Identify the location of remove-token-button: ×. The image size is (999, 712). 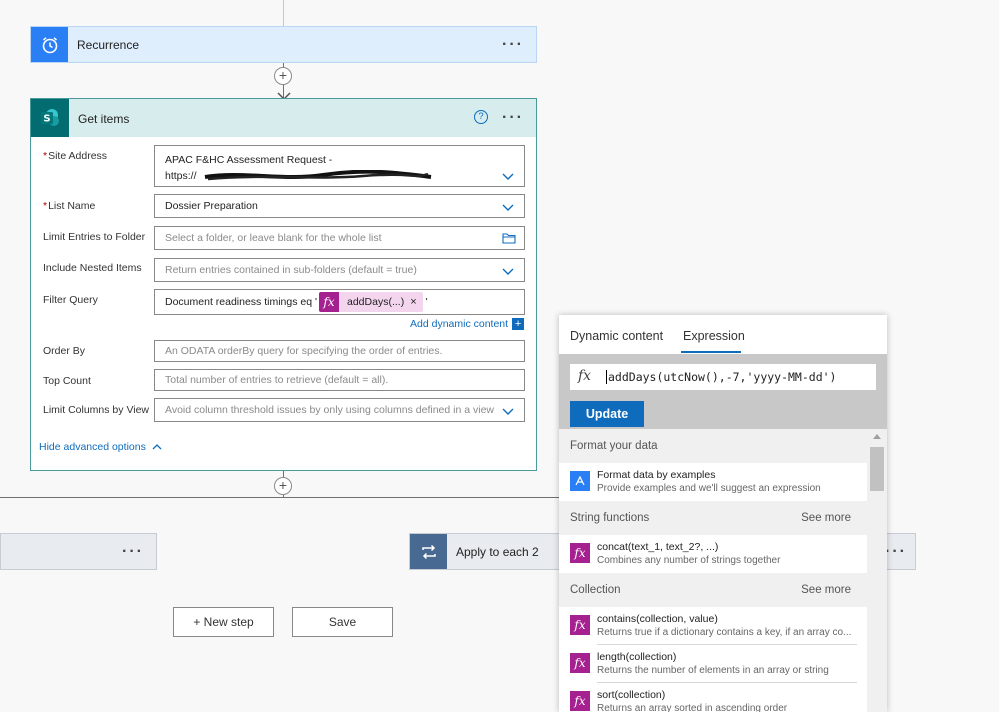
(416, 302).